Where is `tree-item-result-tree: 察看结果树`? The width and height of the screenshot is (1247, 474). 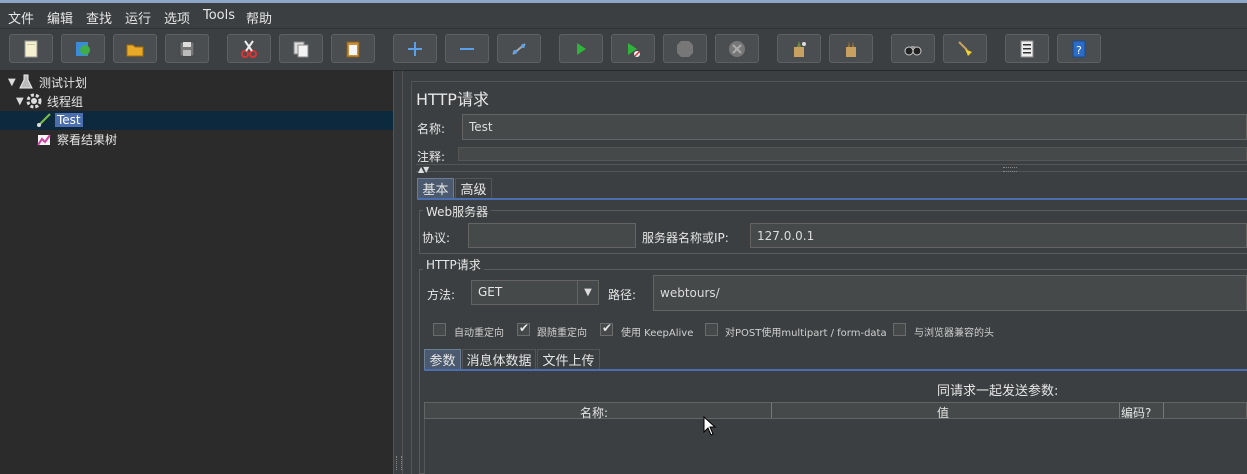 tree-item-result-tree: 察看结果树 is located at coordinates (77, 139).